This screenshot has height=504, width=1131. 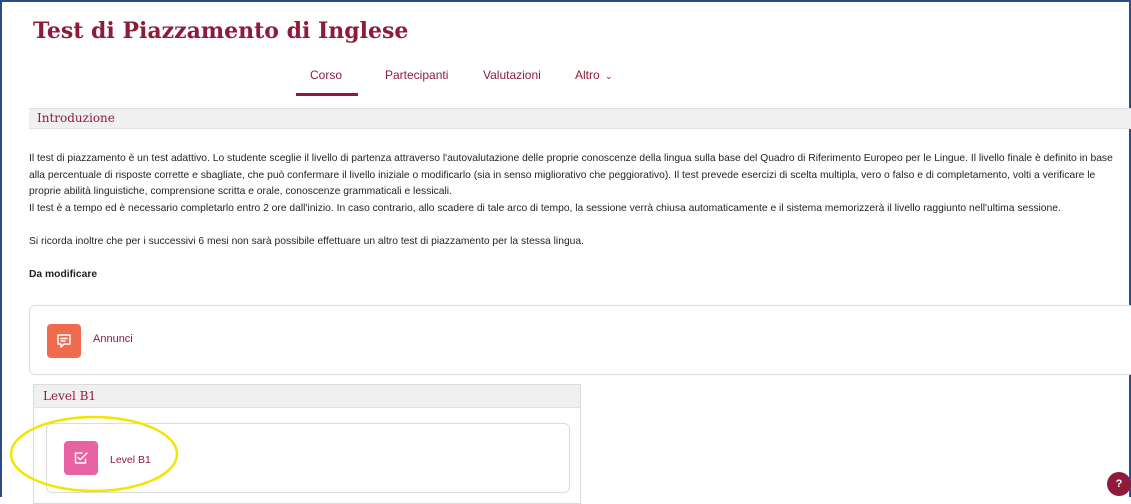 What do you see at coordinates (565, 81) in the screenshot?
I see `course-nav: Corso Partecipanti Valutazioni Altro ⌄` at bounding box center [565, 81].